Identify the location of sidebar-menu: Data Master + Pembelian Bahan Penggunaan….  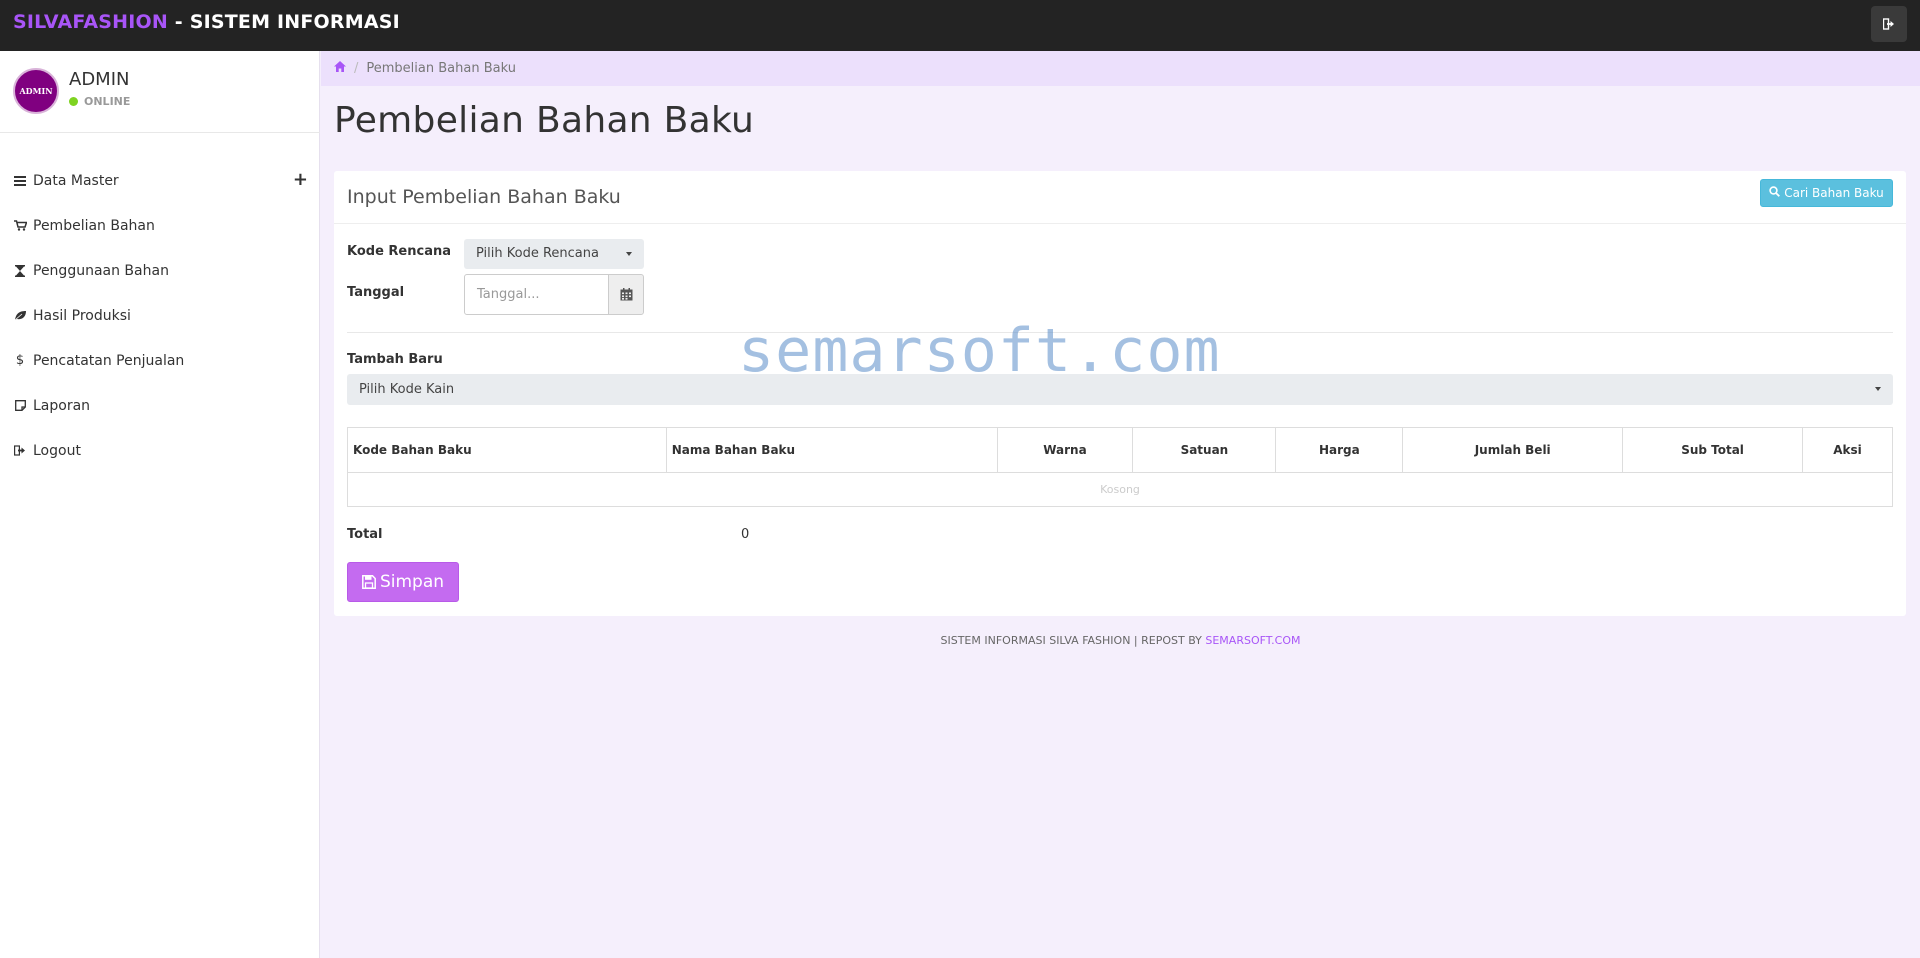
(160, 315).